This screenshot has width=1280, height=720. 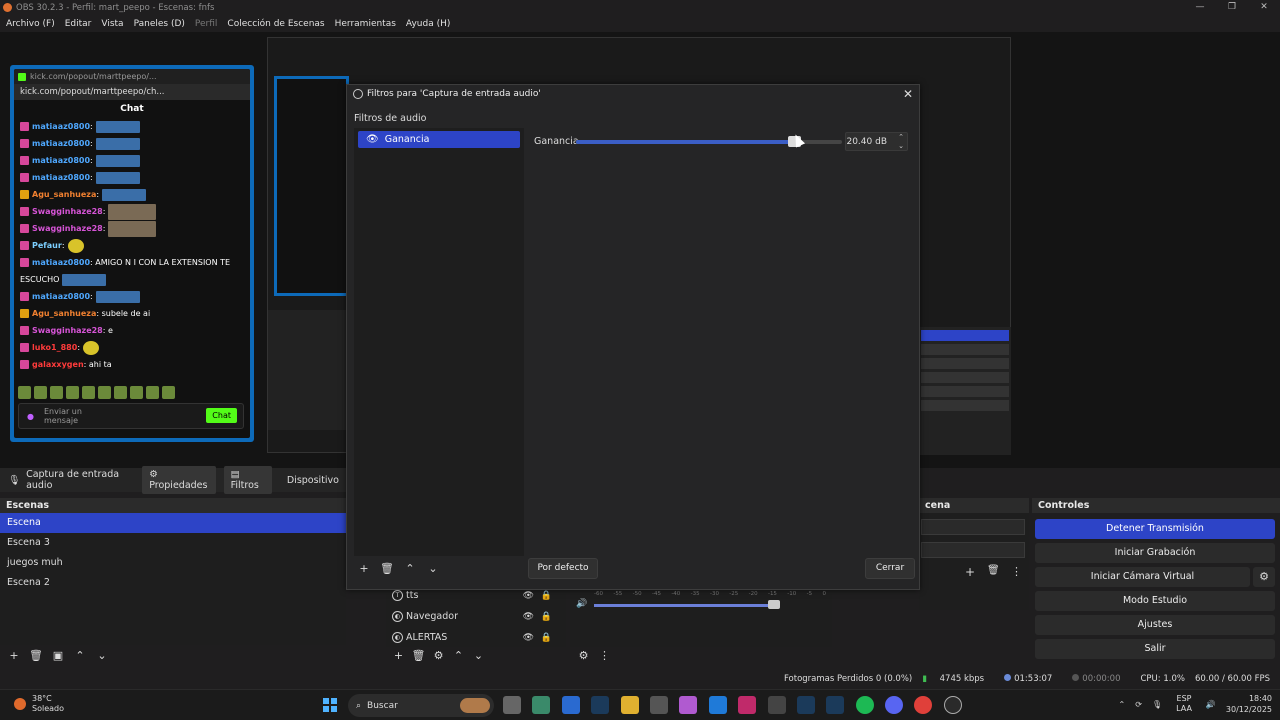 What do you see at coordinates (39, 704) in the screenshot?
I see `weather-widget: 38°C Soleado` at bounding box center [39, 704].